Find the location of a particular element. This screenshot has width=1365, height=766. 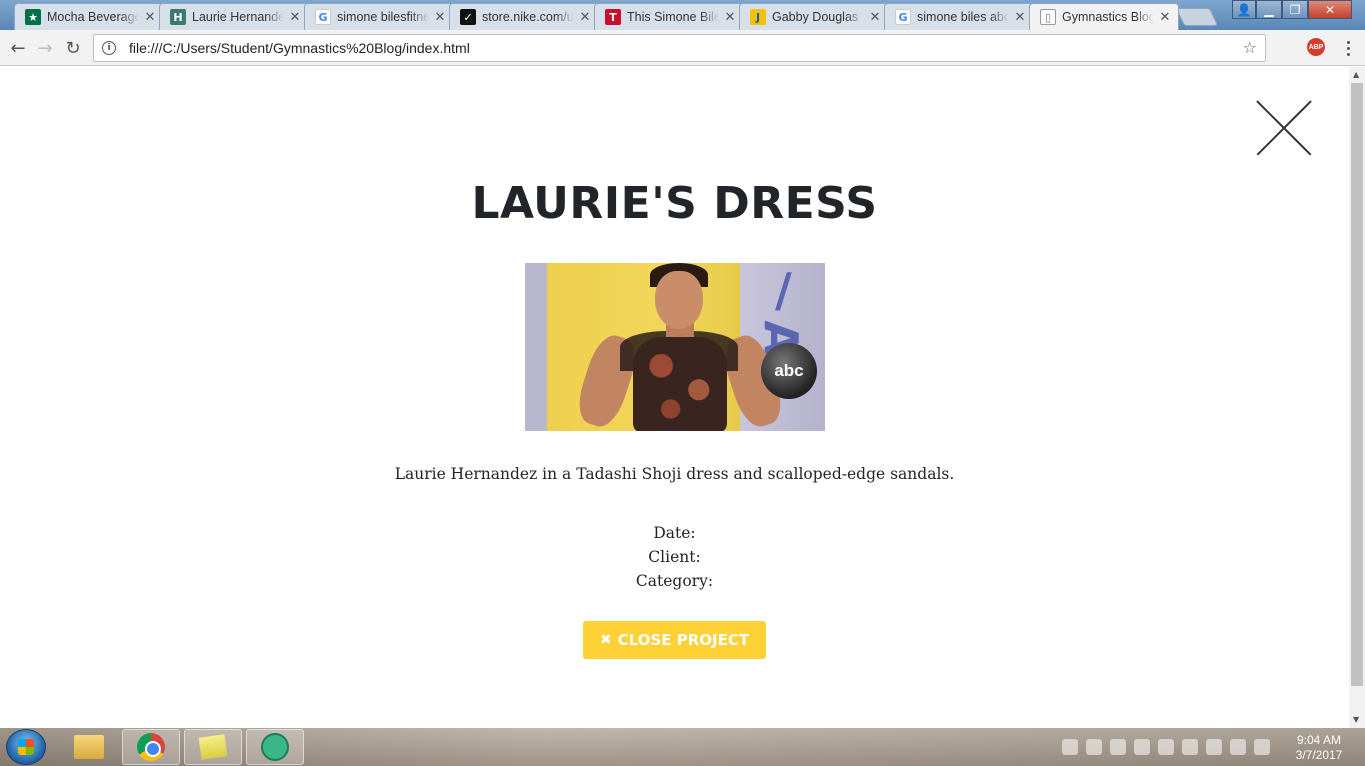

reload-button: ↻ is located at coordinates (73, 48).